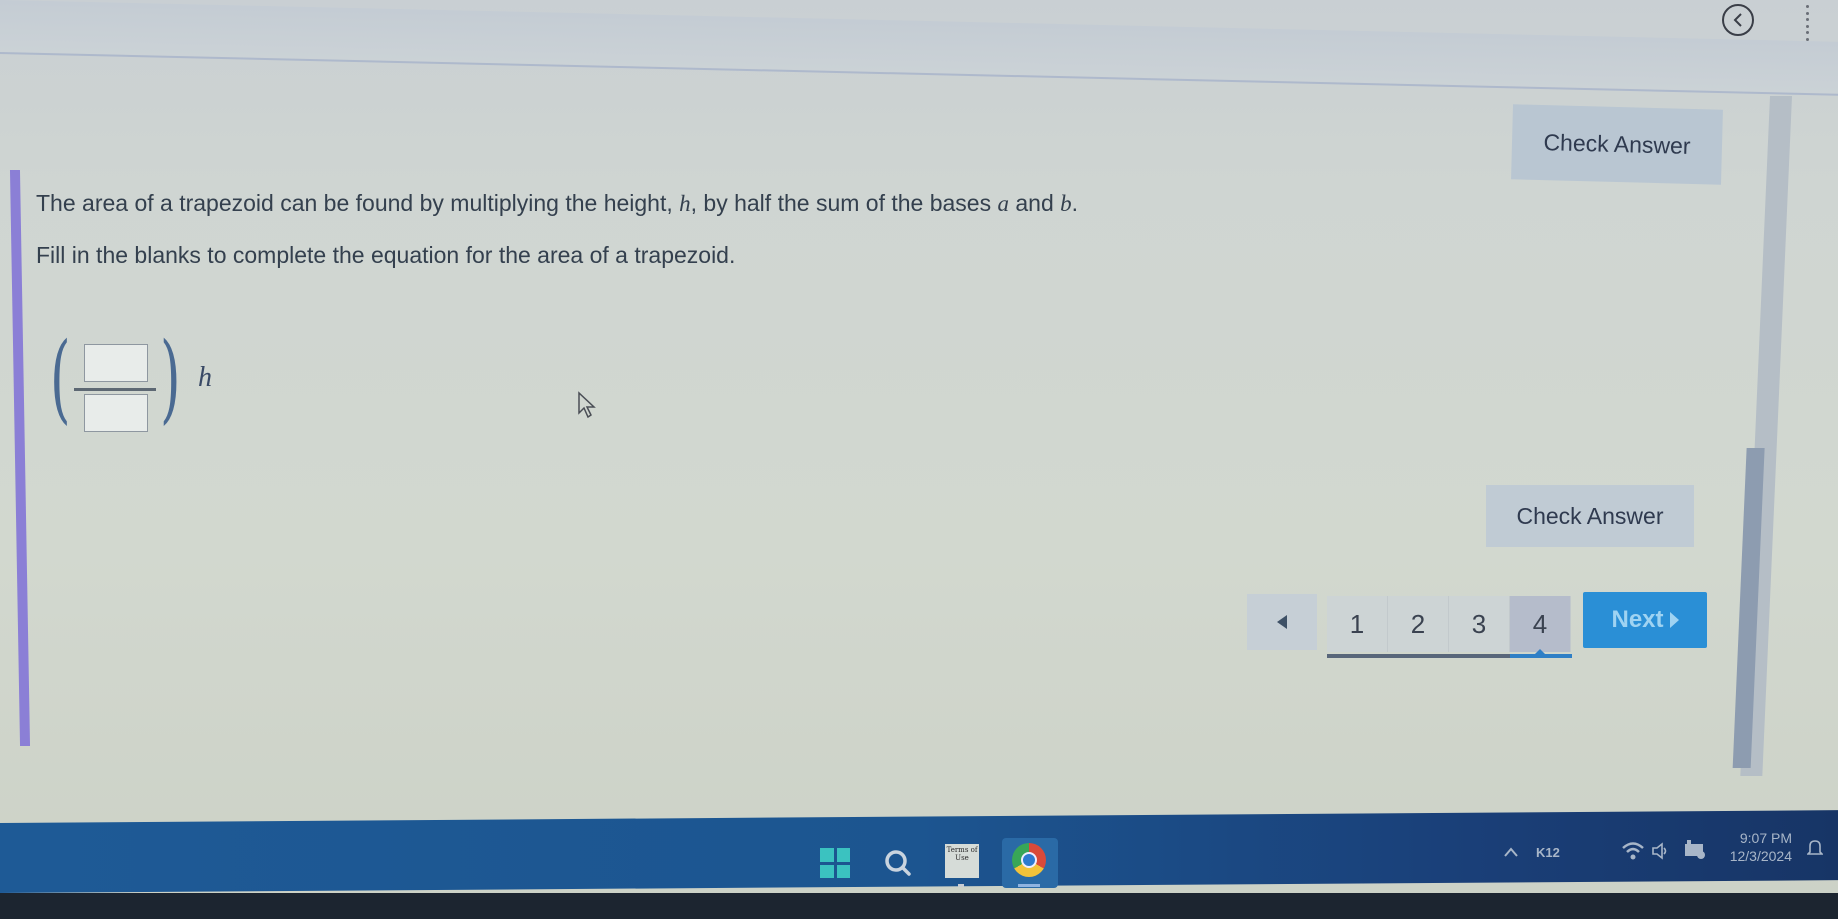 The image size is (1838, 919). Describe the element at coordinates (1418, 624) in the screenshot. I see `page-item-2: 2` at that location.